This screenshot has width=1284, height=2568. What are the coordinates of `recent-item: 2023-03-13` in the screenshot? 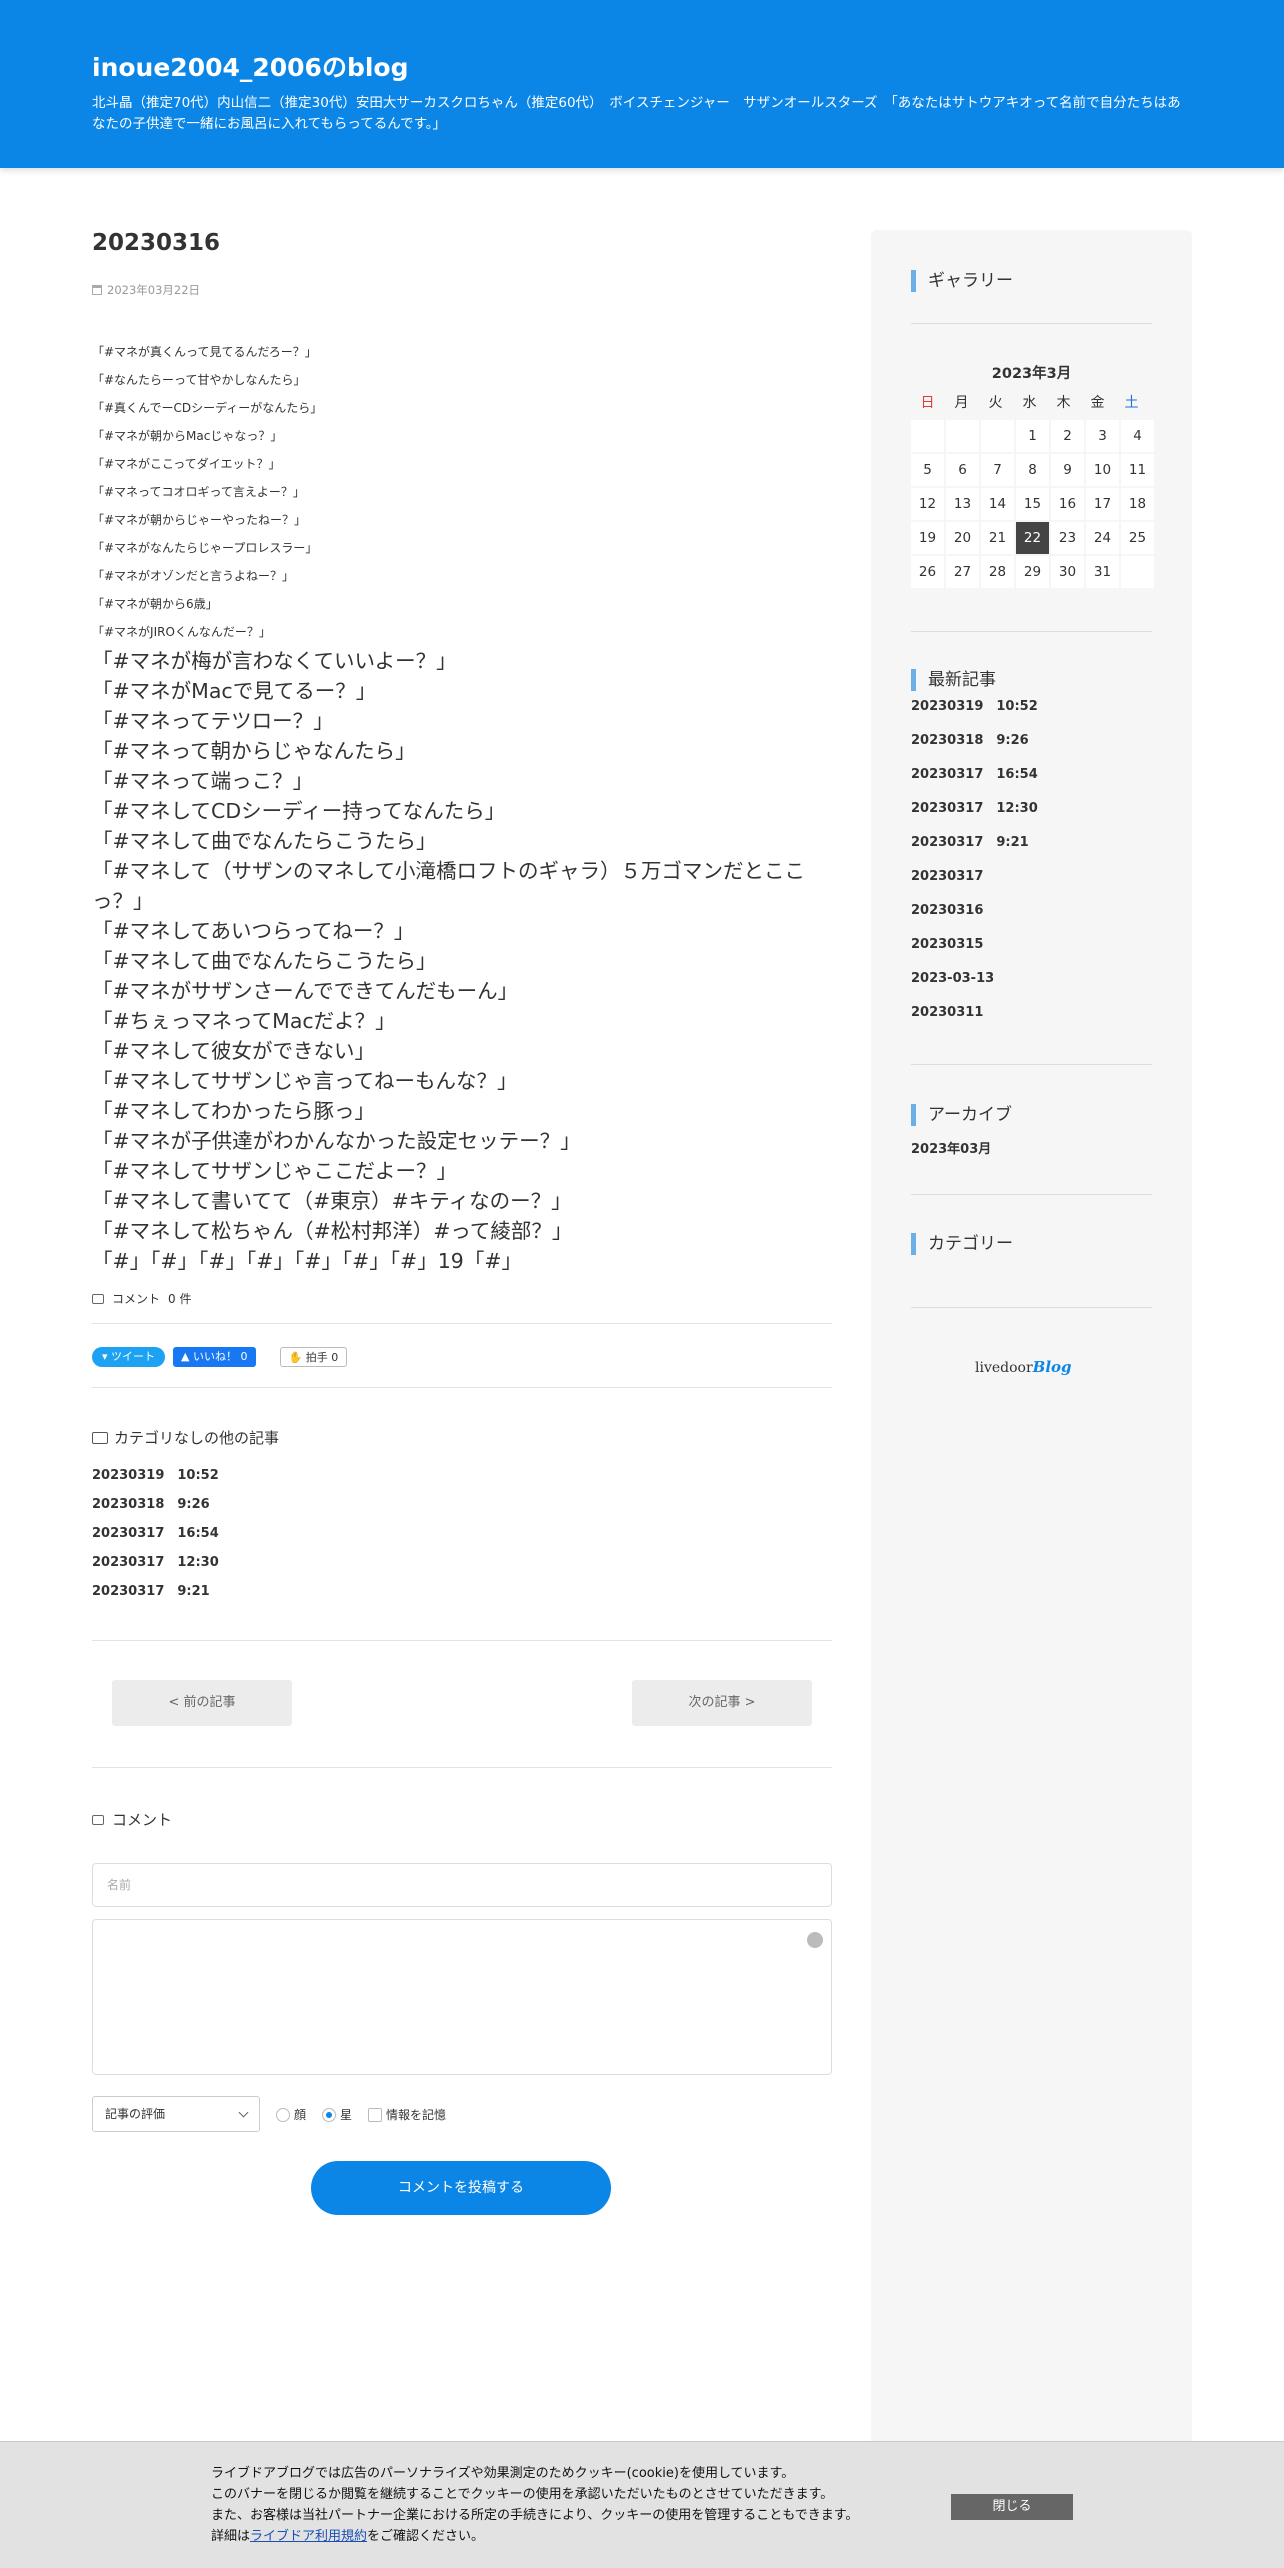 It's located at (974, 986).